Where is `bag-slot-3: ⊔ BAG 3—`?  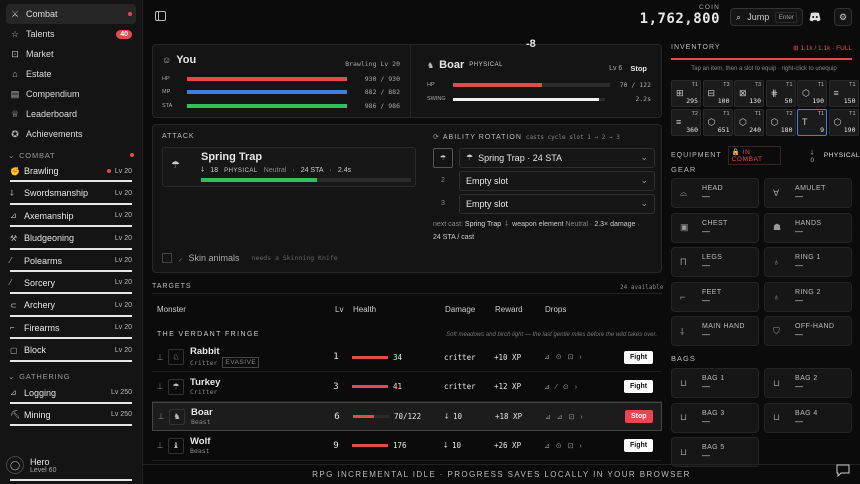 bag-slot-3: ⊔ BAG 3— is located at coordinates (715, 417).